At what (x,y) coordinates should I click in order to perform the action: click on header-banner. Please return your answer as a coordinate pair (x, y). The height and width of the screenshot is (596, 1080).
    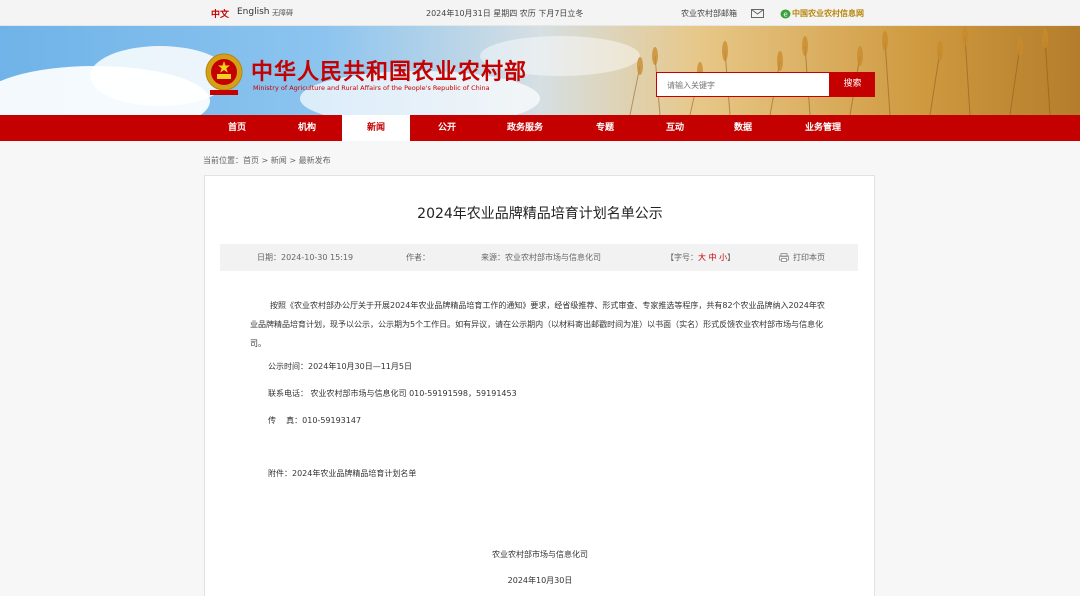
    Looking at the image, I should click on (540, 70).